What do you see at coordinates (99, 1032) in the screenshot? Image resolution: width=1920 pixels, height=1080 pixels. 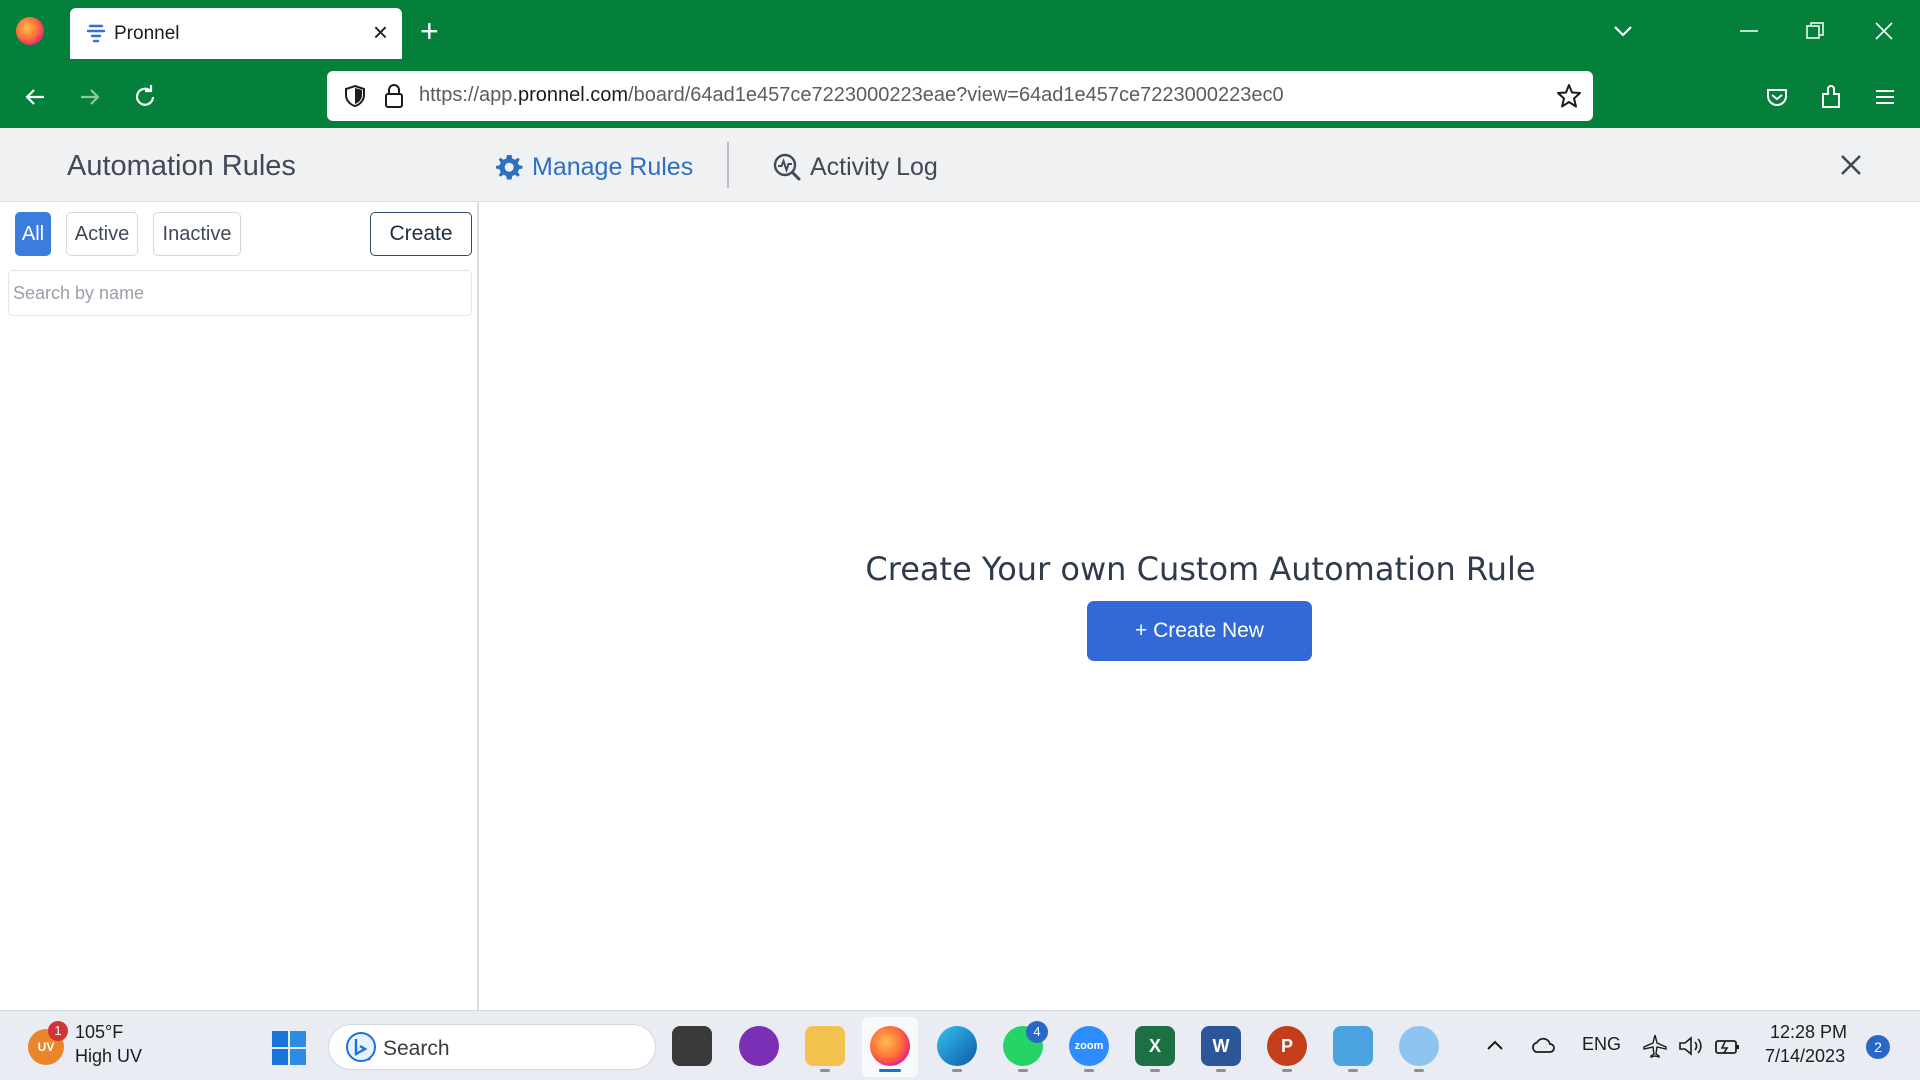 I see `weather-temperature: 105°F` at bounding box center [99, 1032].